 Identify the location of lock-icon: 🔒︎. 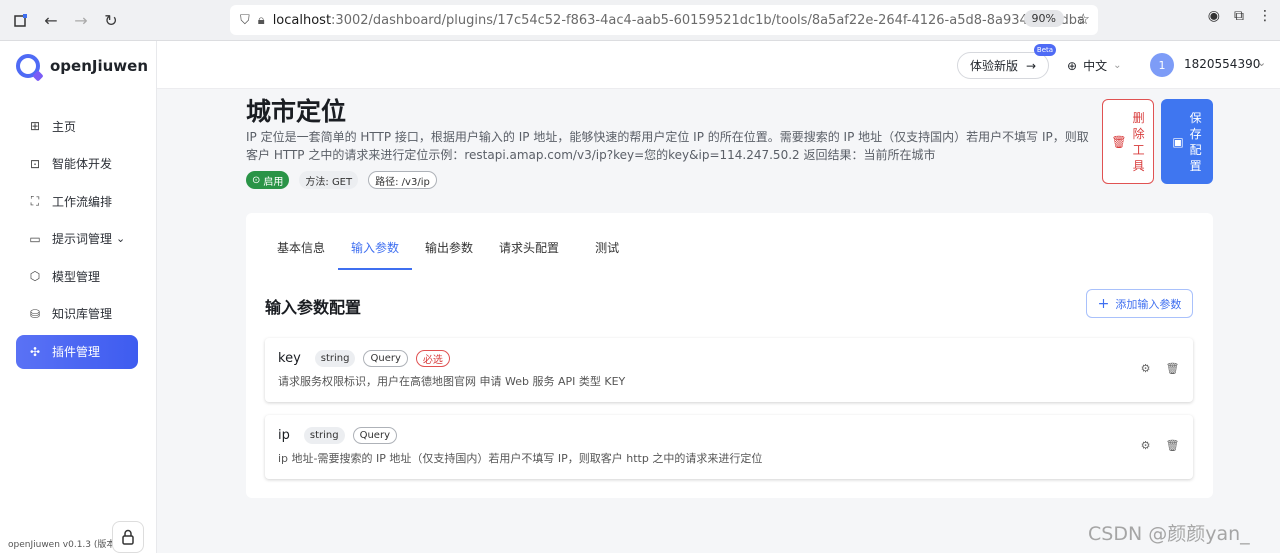
(261, 20).